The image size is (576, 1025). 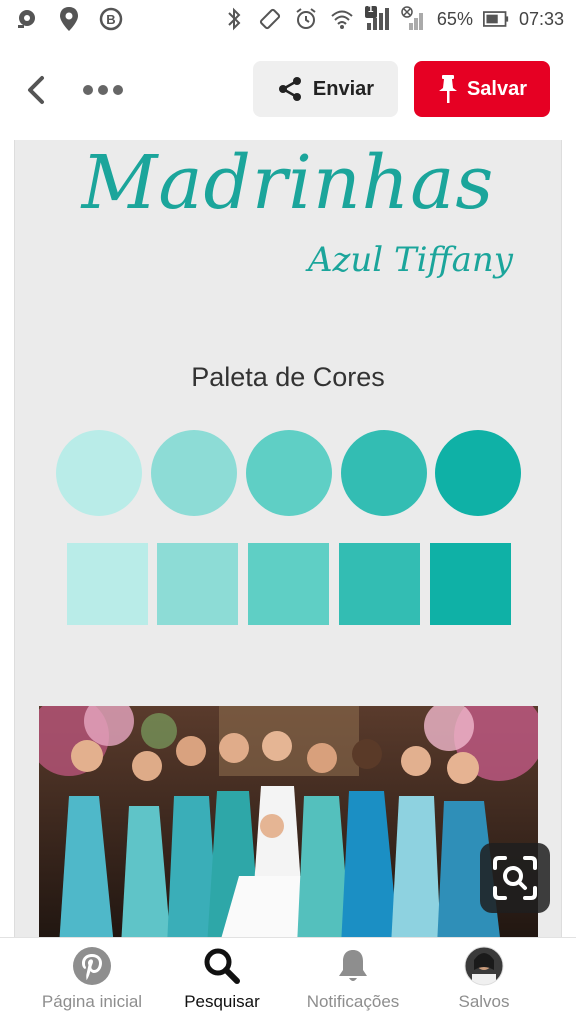 I want to click on nav-notifications-label: Notificações, so click(x=353, y=1001).